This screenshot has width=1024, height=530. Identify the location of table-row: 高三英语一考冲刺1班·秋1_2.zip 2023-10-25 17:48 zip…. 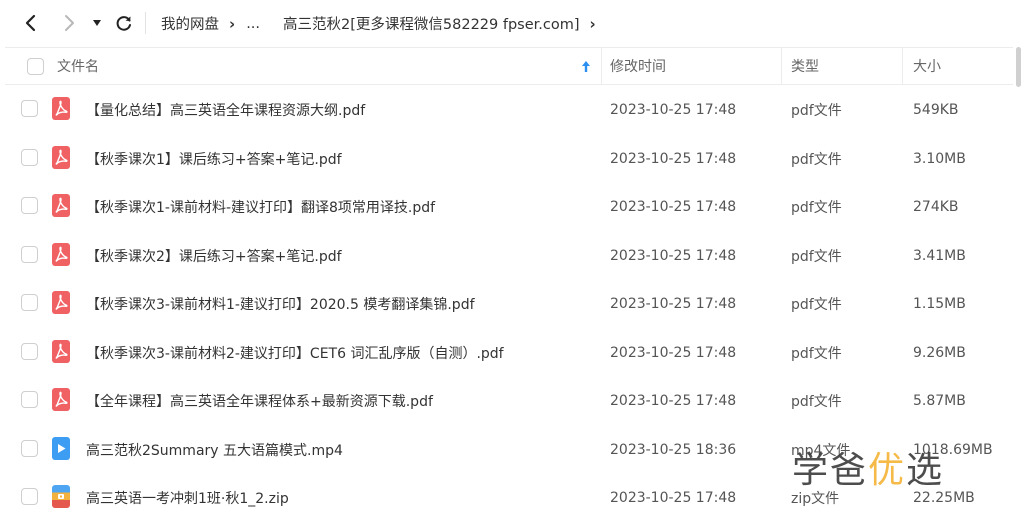
(509, 498).